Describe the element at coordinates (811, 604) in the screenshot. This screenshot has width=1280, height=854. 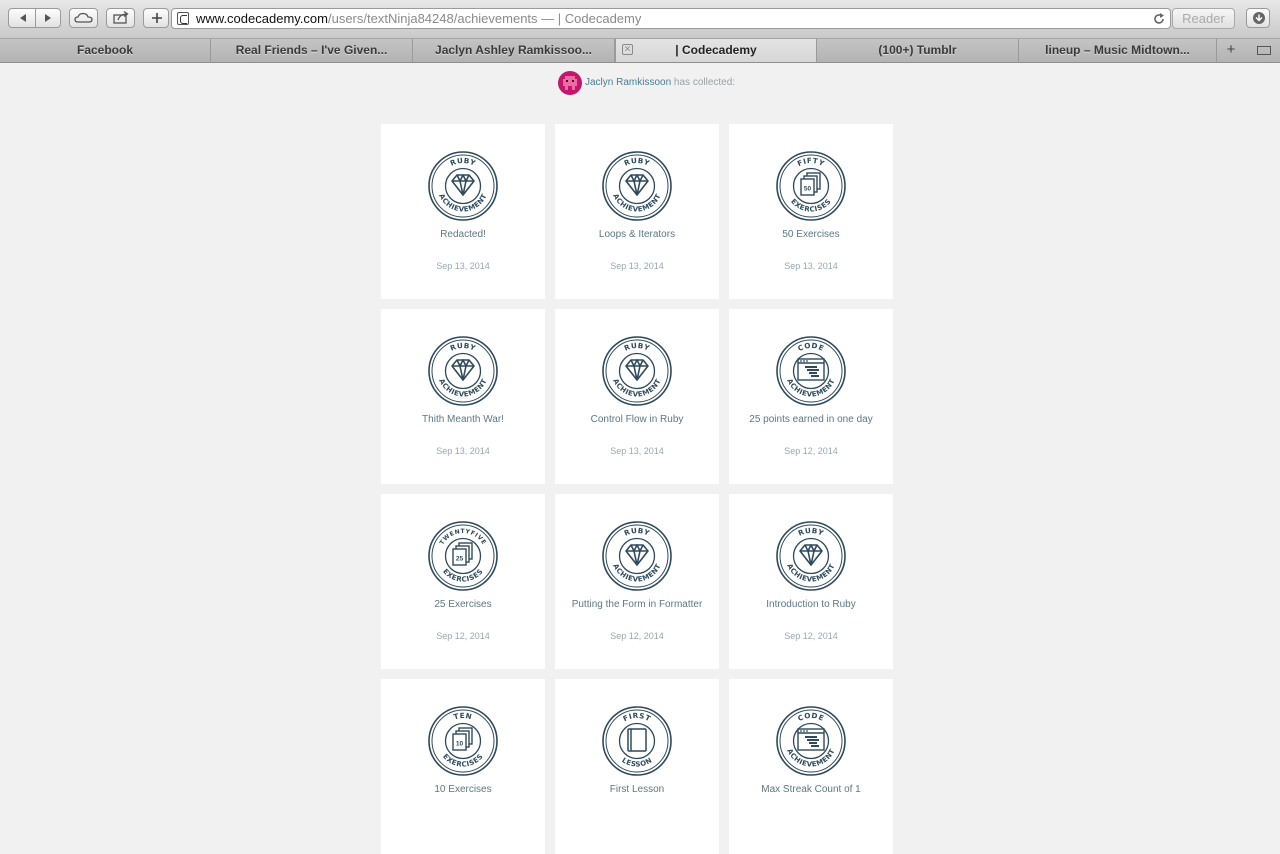
I see `achievement-title: Introduction to Ruby` at that location.